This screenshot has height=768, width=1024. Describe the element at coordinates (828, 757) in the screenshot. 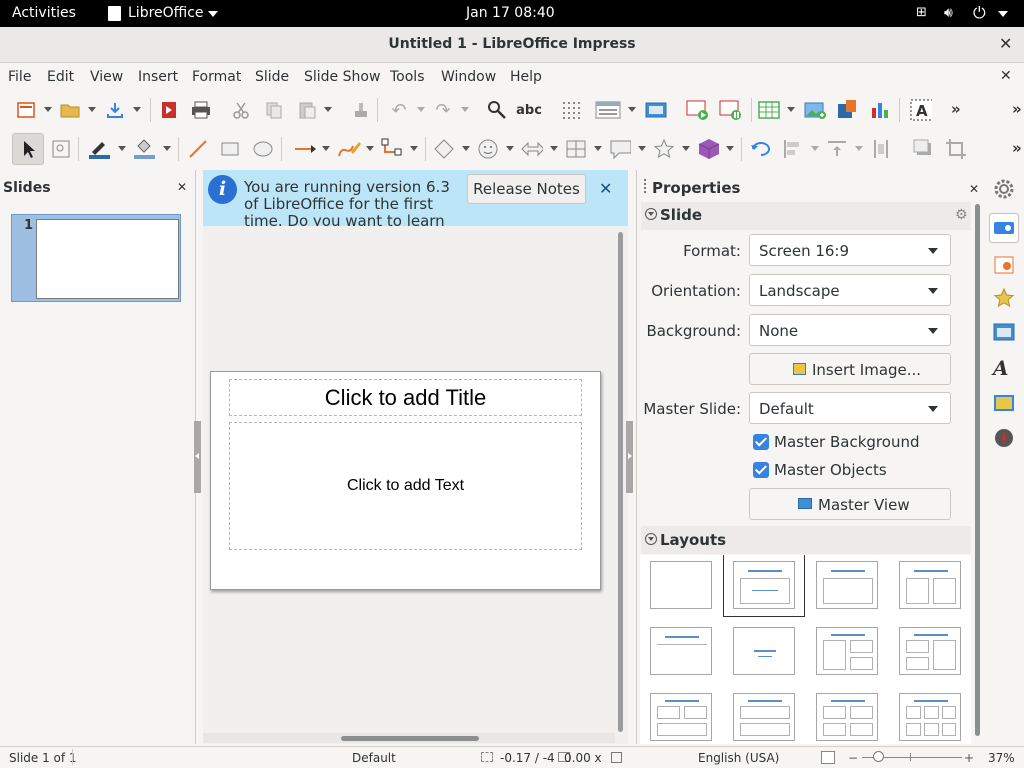

I see `fit-slide-icon` at that location.